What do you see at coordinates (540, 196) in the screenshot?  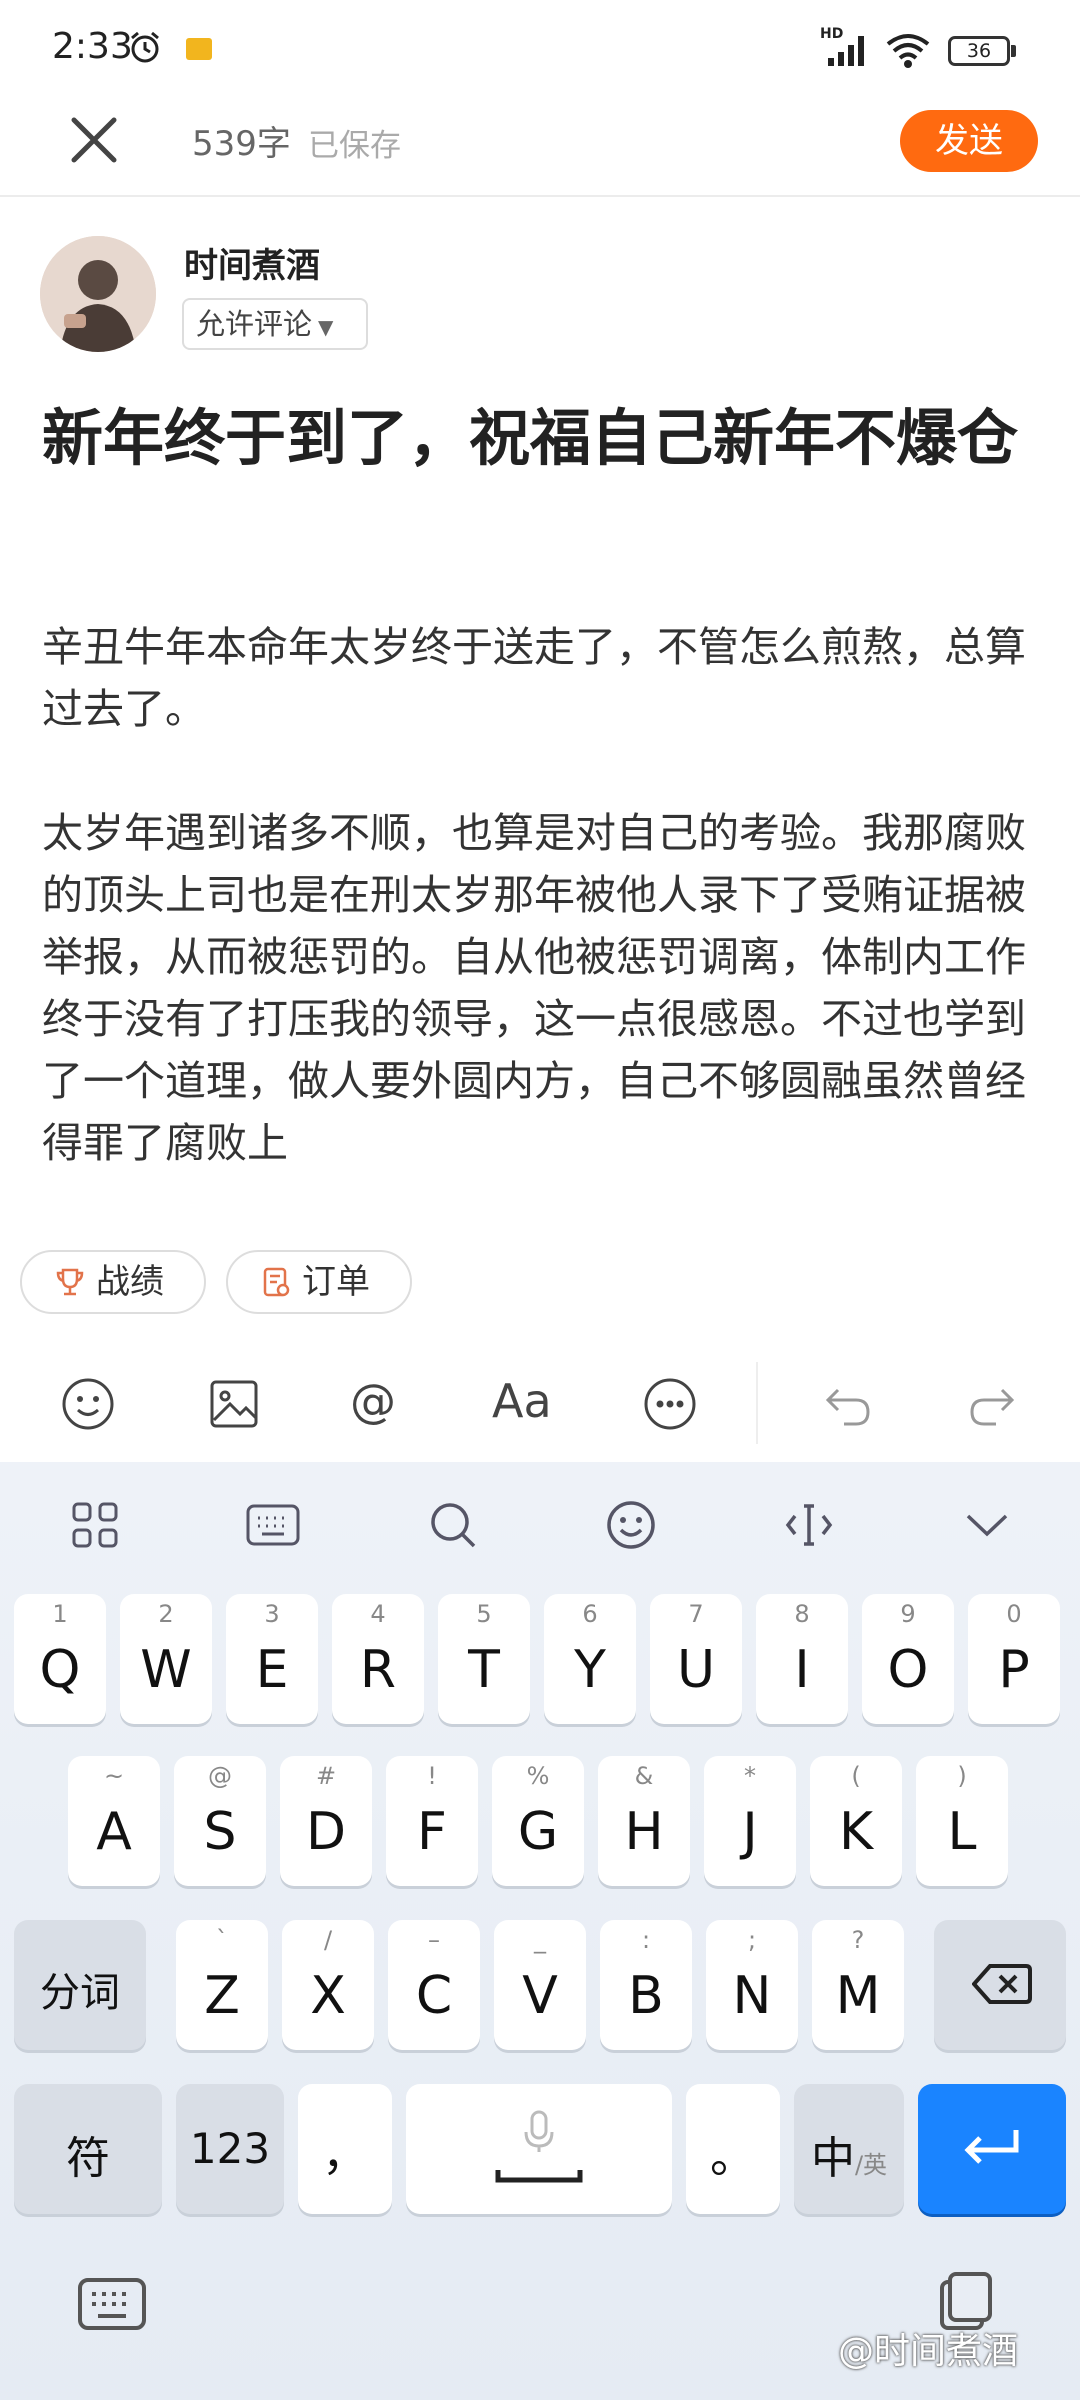 I see `header-divider` at bounding box center [540, 196].